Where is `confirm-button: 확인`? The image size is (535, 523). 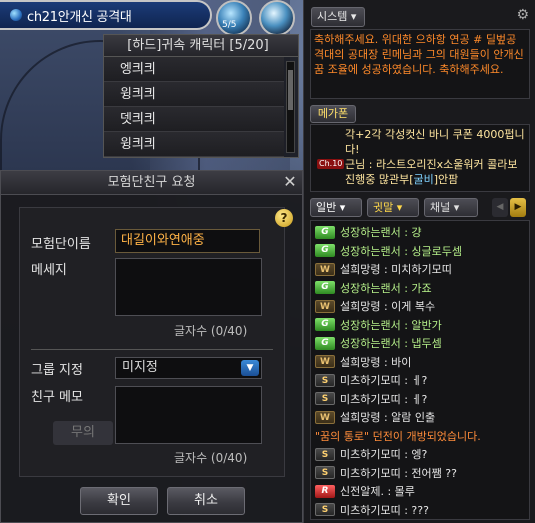
confirm-button: 확인 is located at coordinates (119, 501).